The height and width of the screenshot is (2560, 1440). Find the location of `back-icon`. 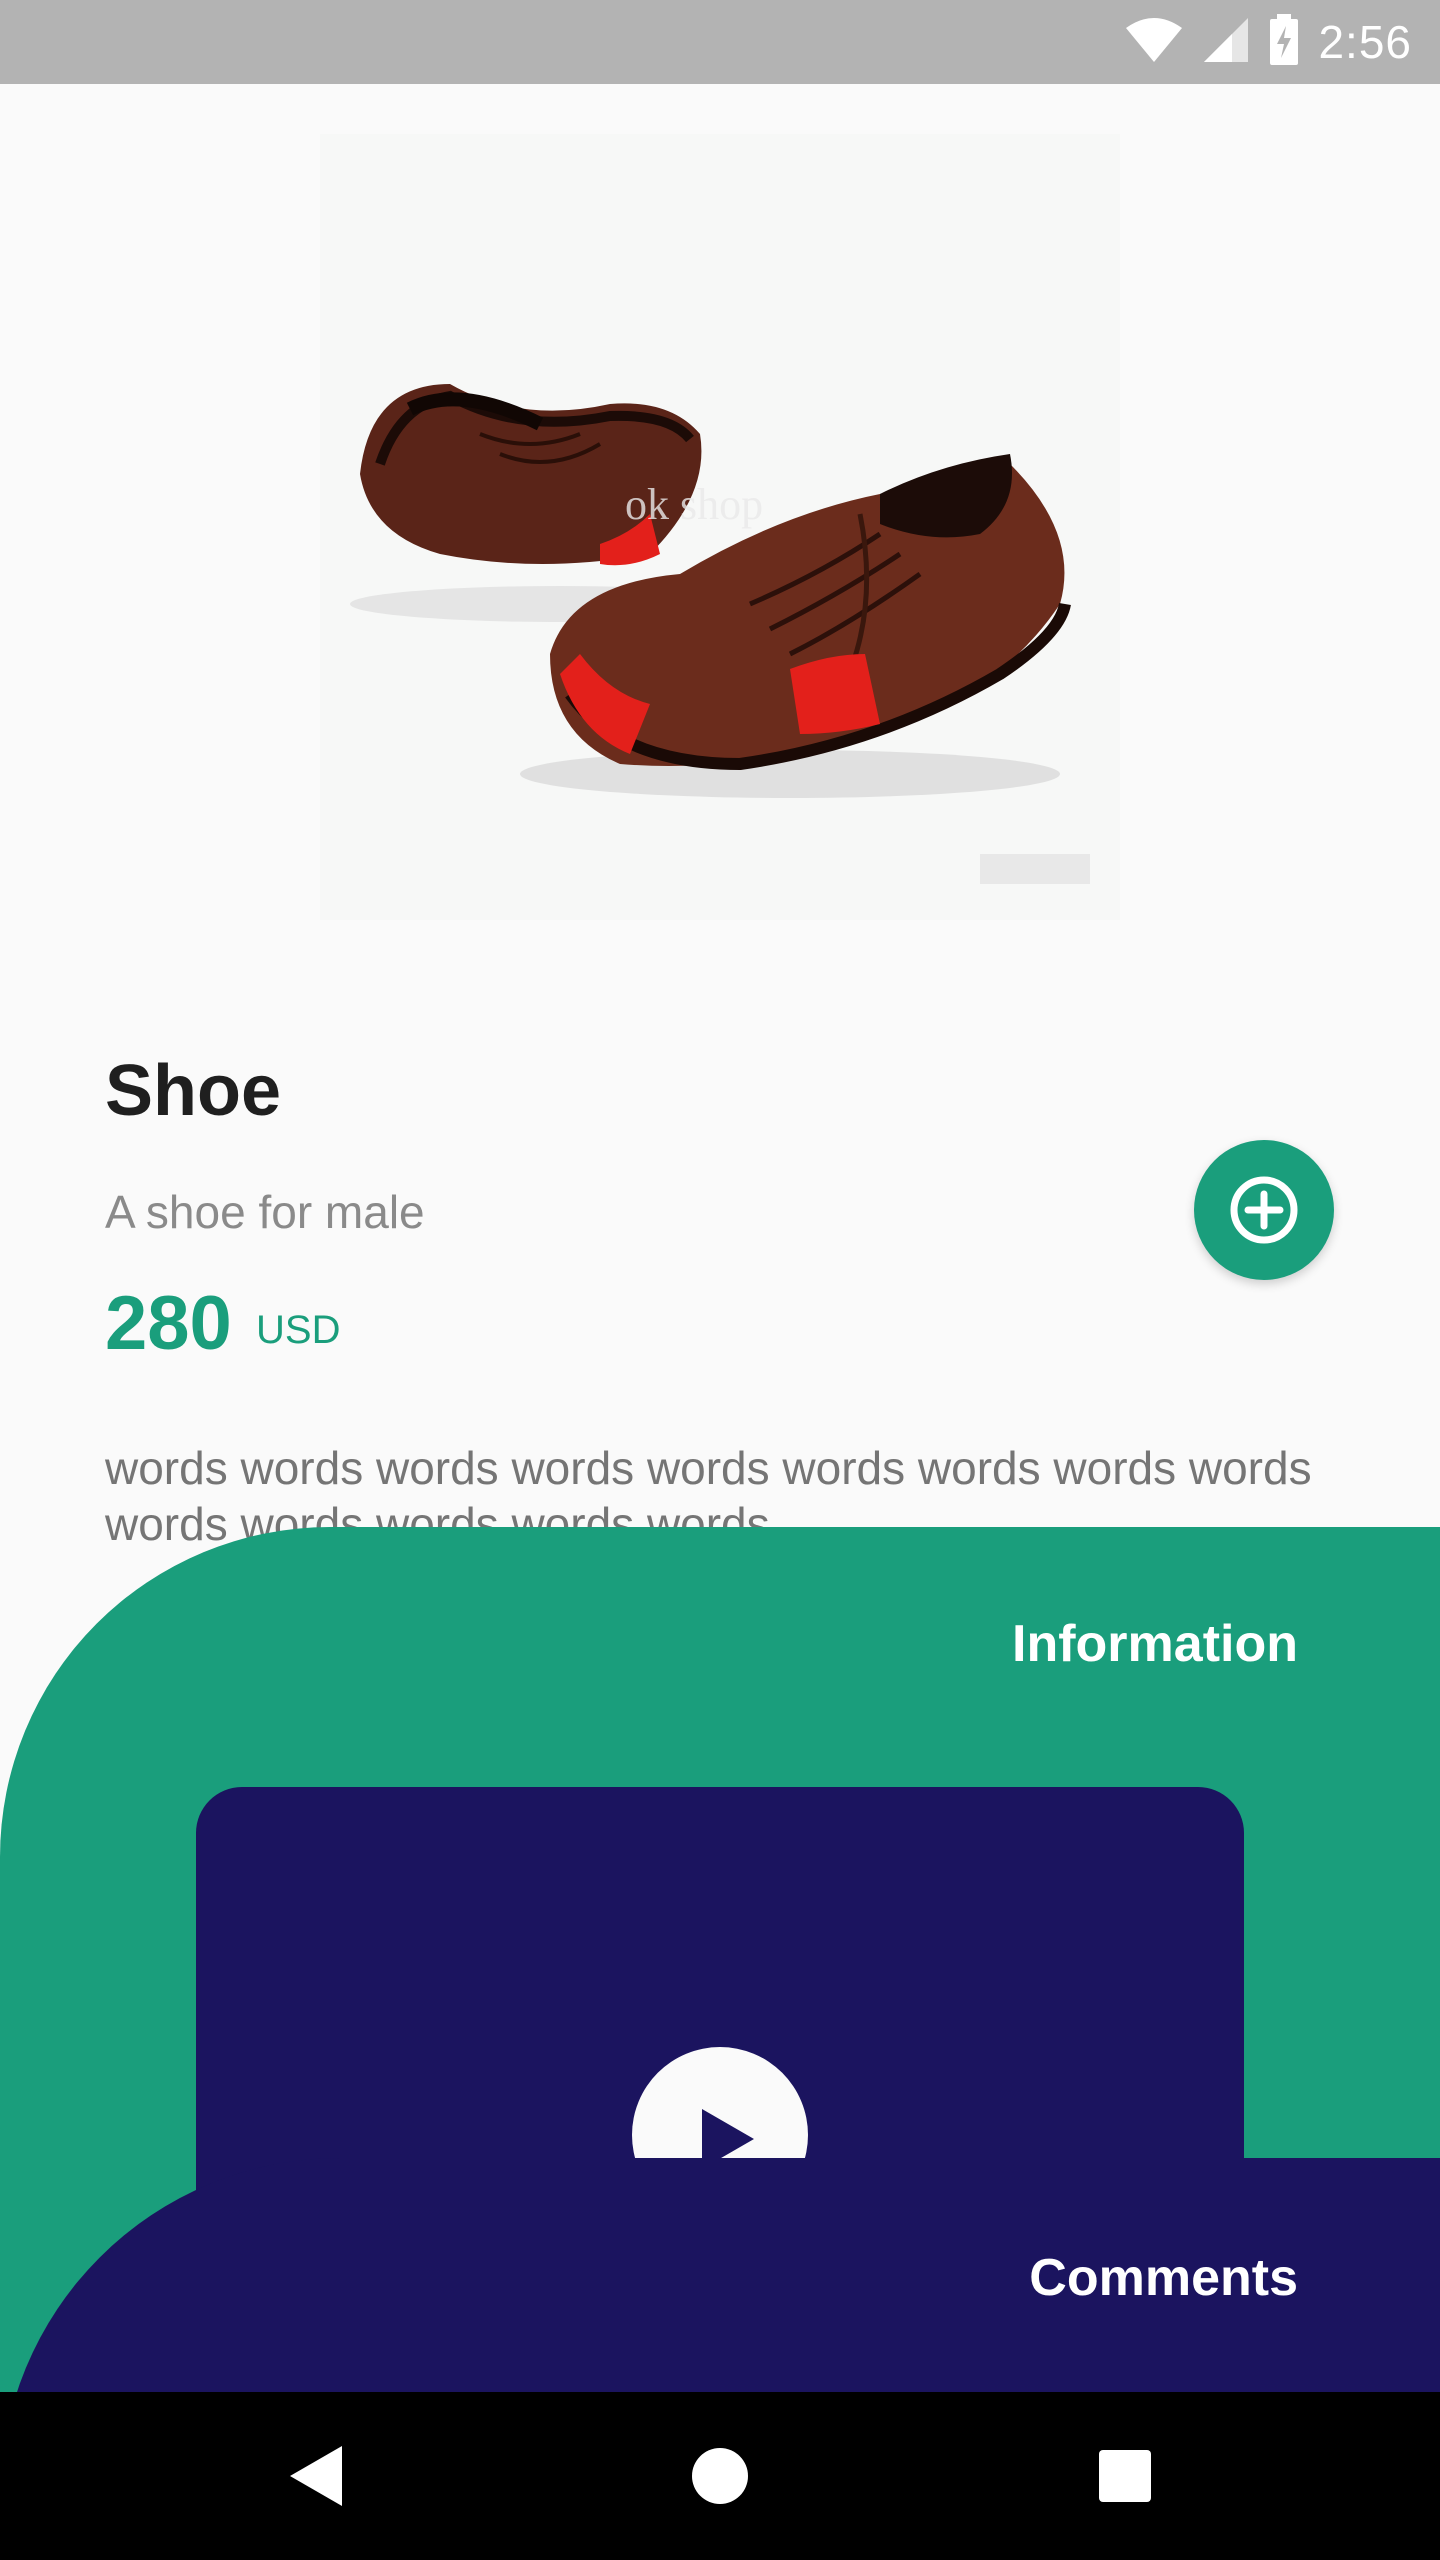

back-icon is located at coordinates (316, 2476).